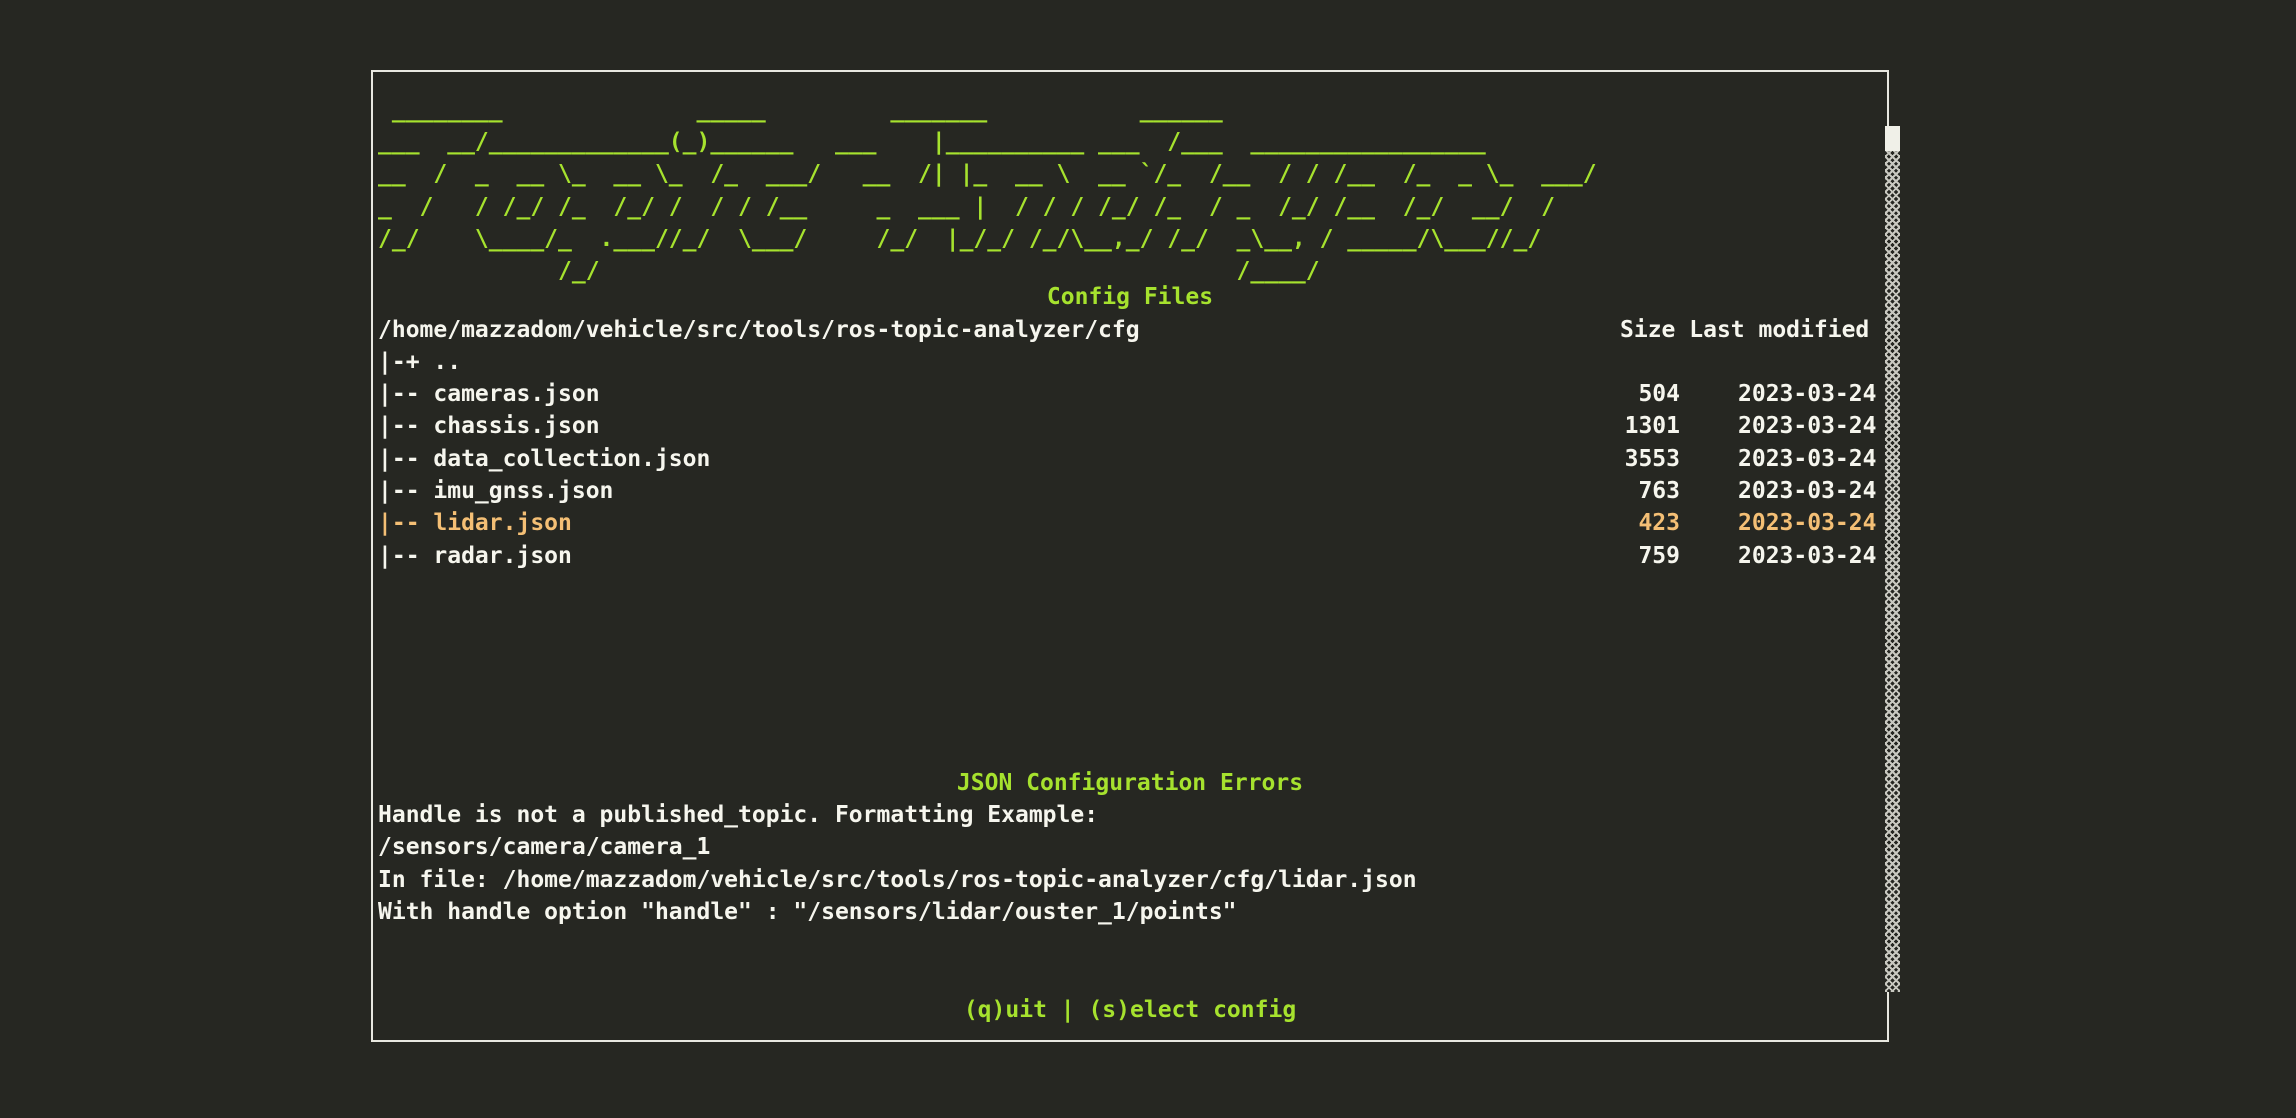 The width and height of the screenshot is (2296, 1118). Describe the element at coordinates (475, 556) in the screenshot. I see `file-name: |-- radar.json` at that location.